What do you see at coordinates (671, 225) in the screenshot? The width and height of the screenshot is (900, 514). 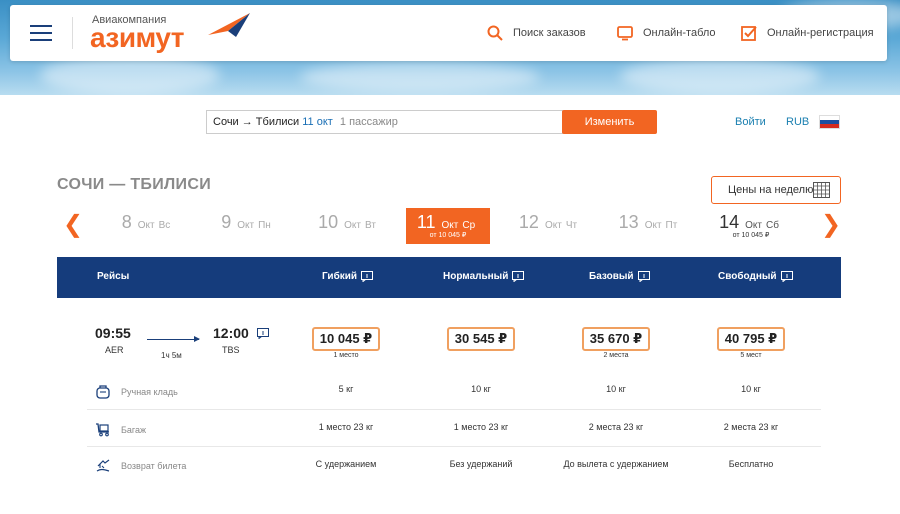 I see `date-weekday: Пт` at bounding box center [671, 225].